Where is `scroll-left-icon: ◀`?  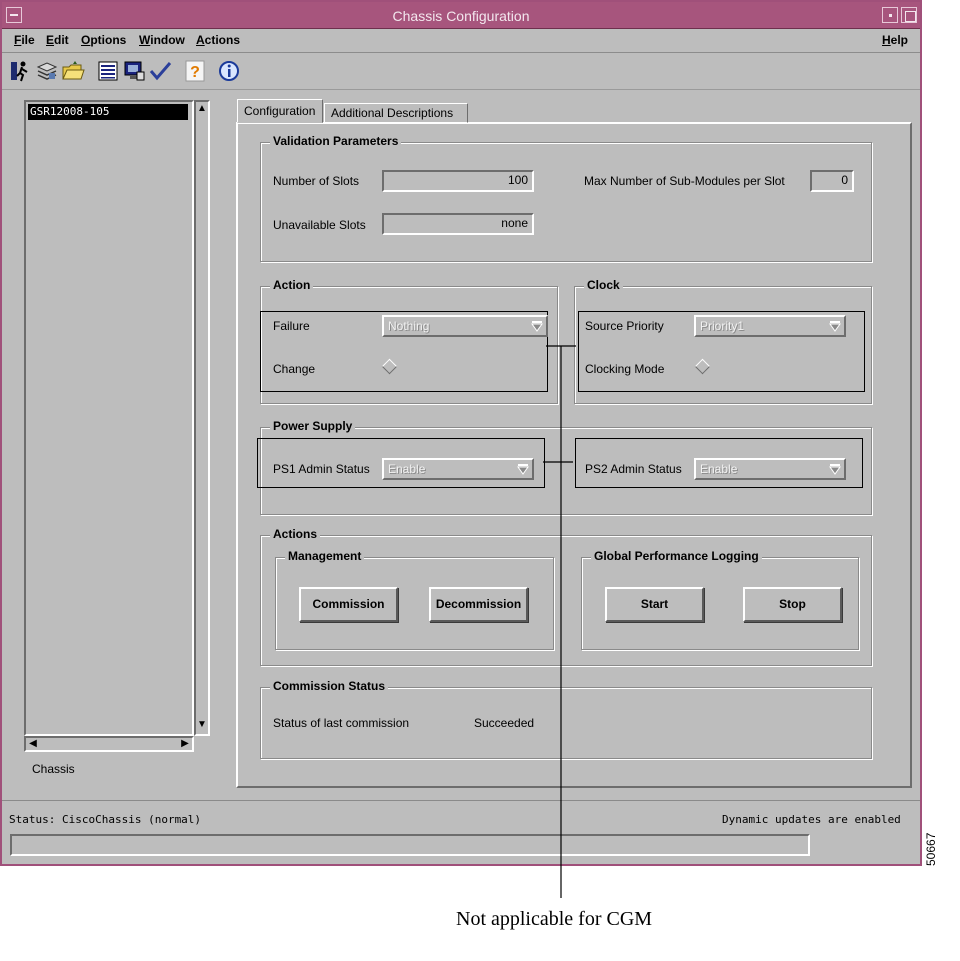
scroll-left-icon: ◀ is located at coordinates (33, 744).